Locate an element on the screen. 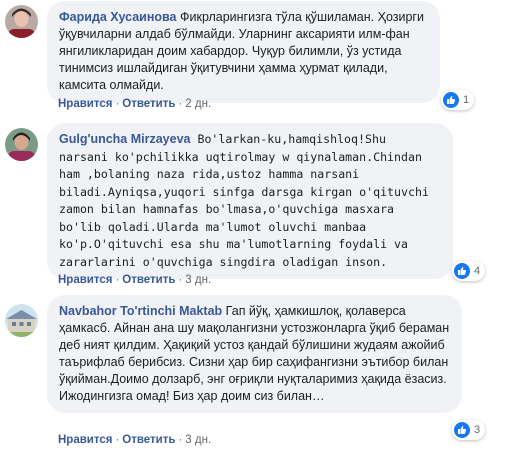 The height and width of the screenshot is (456, 509). reaction-number: 4 is located at coordinates (477, 271).